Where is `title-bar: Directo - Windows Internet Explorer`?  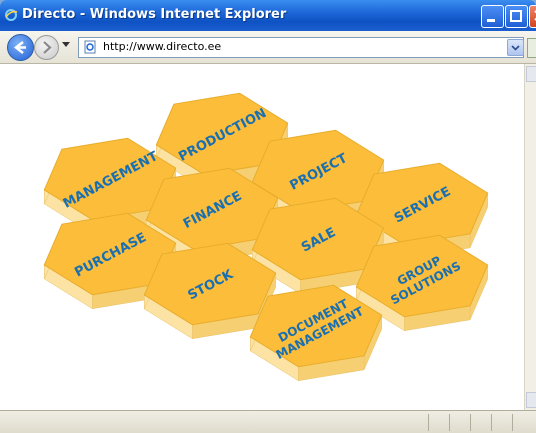
title-bar: Directo - Windows Internet Explorer is located at coordinates (268, 15).